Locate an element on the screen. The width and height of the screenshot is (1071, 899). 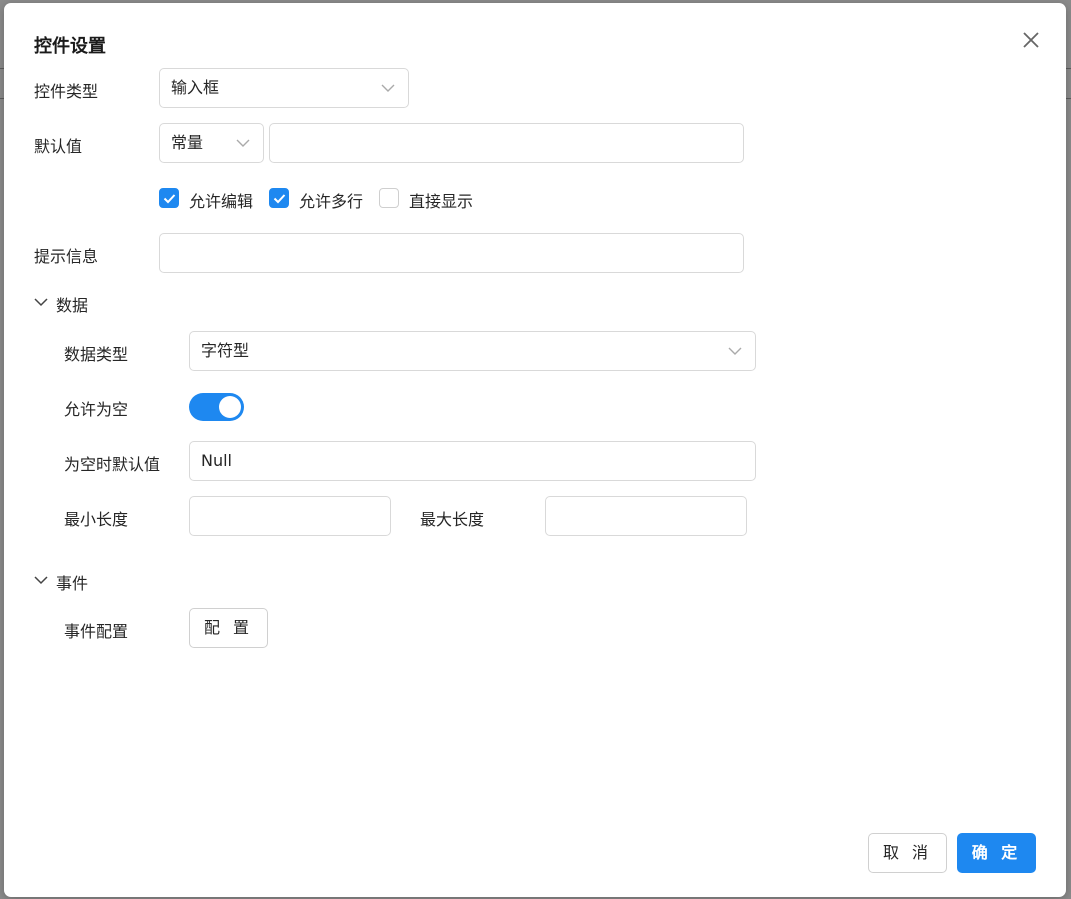
direct-display-checkbox is located at coordinates (389, 198).